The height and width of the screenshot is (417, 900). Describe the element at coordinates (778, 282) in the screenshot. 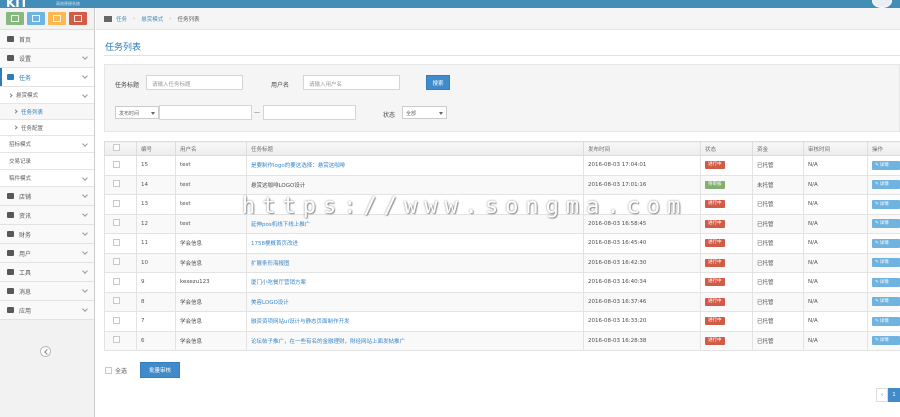

I see `row-fund: 已托管` at that location.